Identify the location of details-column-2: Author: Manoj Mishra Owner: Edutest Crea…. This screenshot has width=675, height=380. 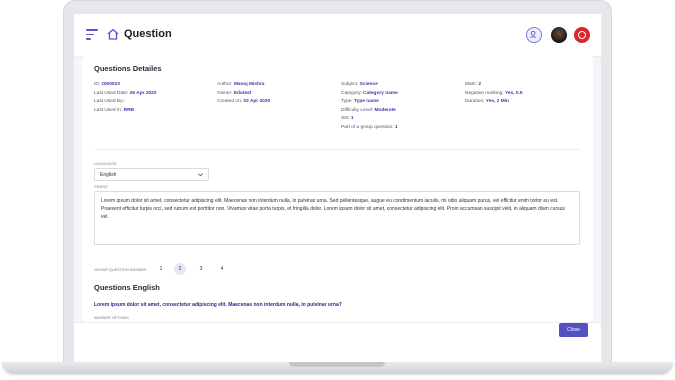
(243, 94).